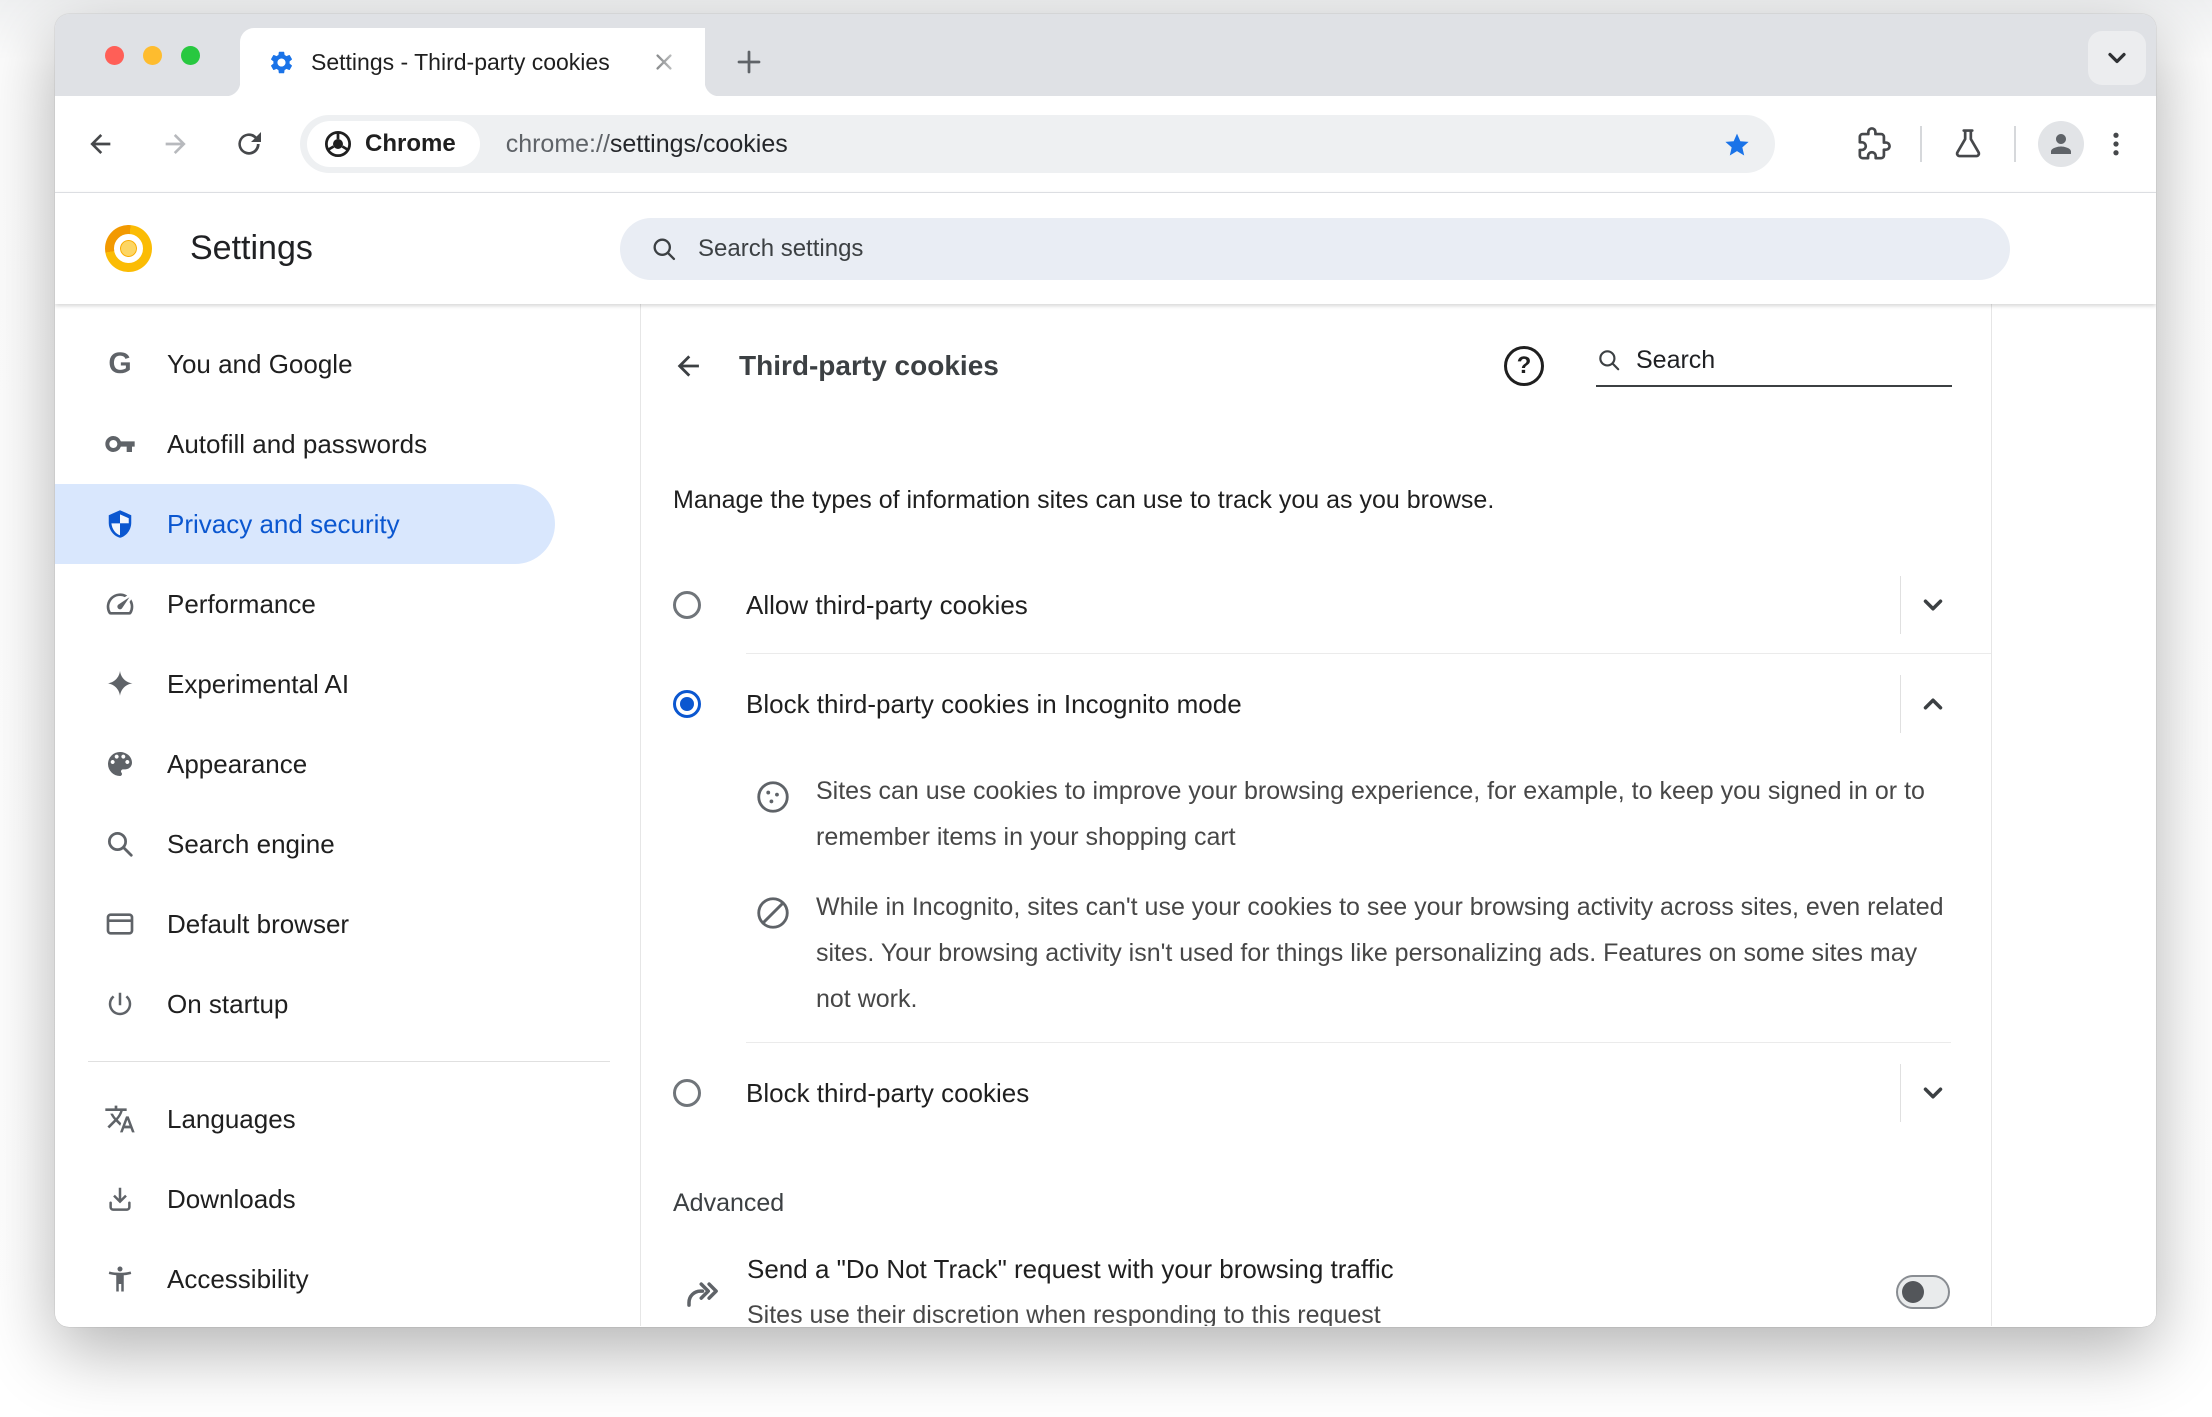  What do you see at coordinates (120, 524) in the screenshot?
I see `shield-icon` at bounding box center [120, 524].